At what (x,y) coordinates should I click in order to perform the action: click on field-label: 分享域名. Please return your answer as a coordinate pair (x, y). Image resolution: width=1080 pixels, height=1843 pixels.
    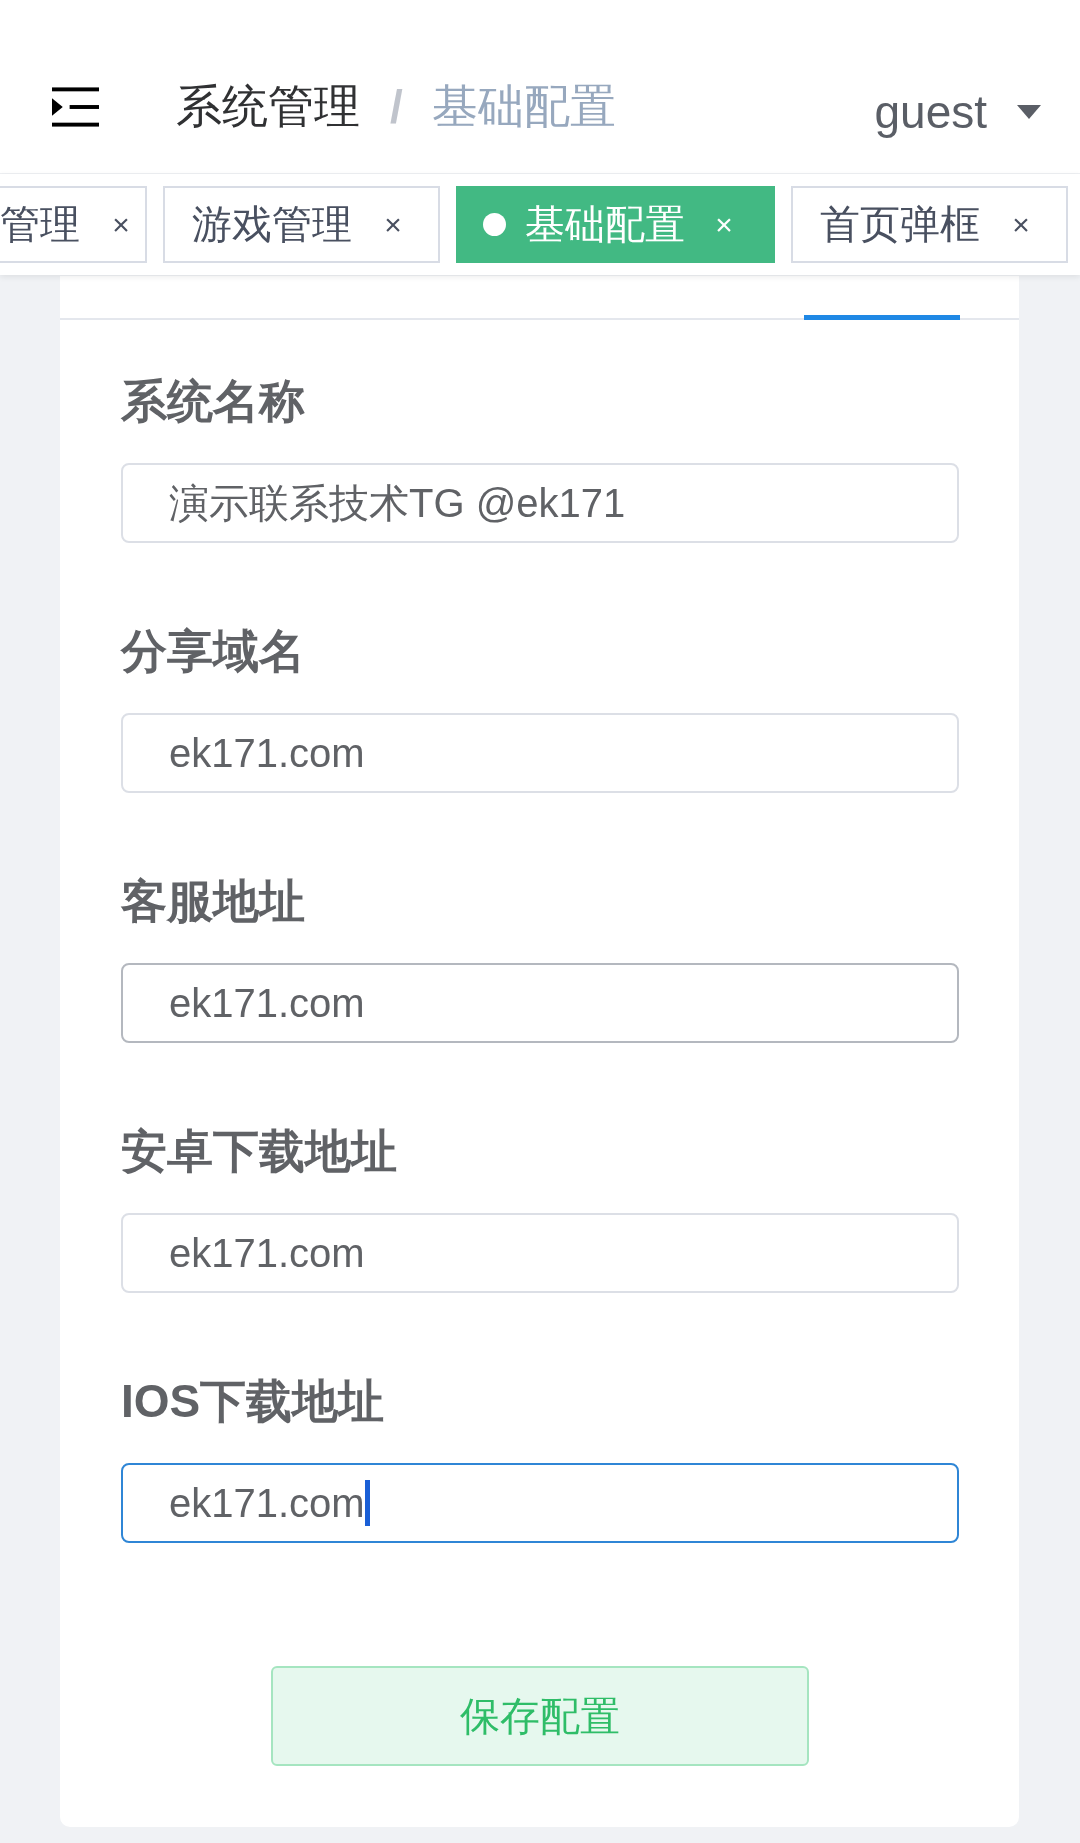
    Looking at the image, I should click on (213, 651).